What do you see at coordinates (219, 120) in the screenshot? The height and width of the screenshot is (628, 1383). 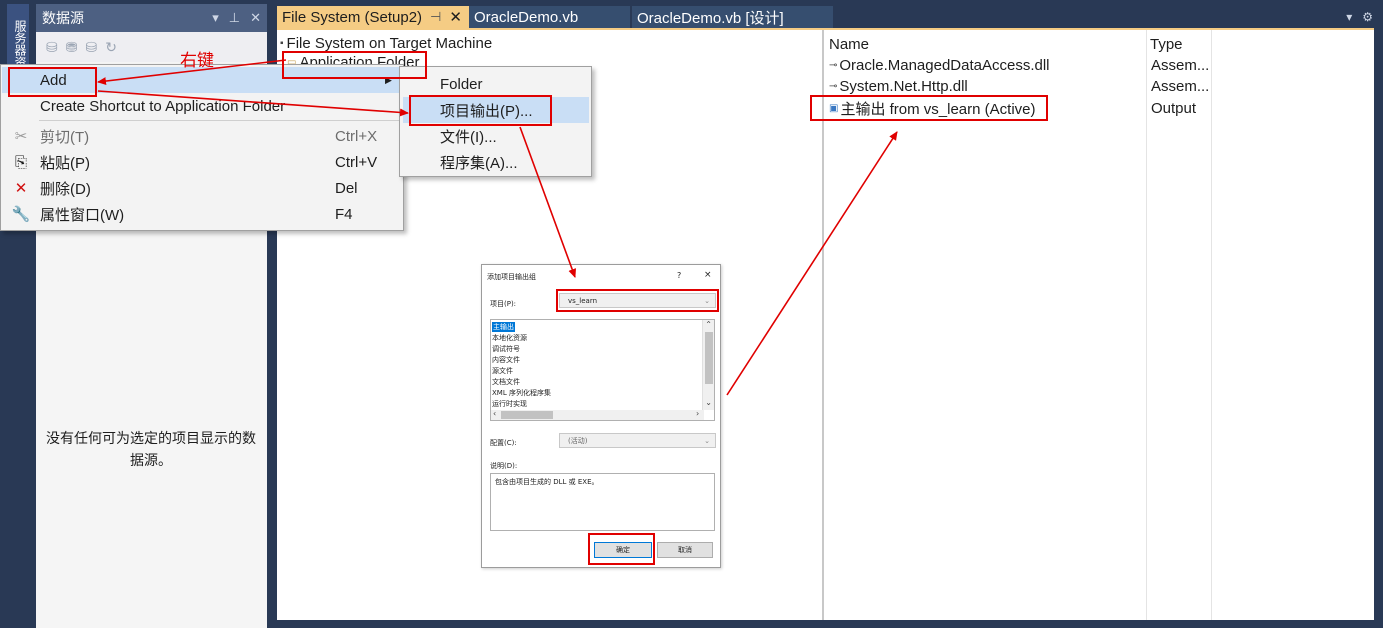 I see `menu-separator` at bounding box center [219, 120].